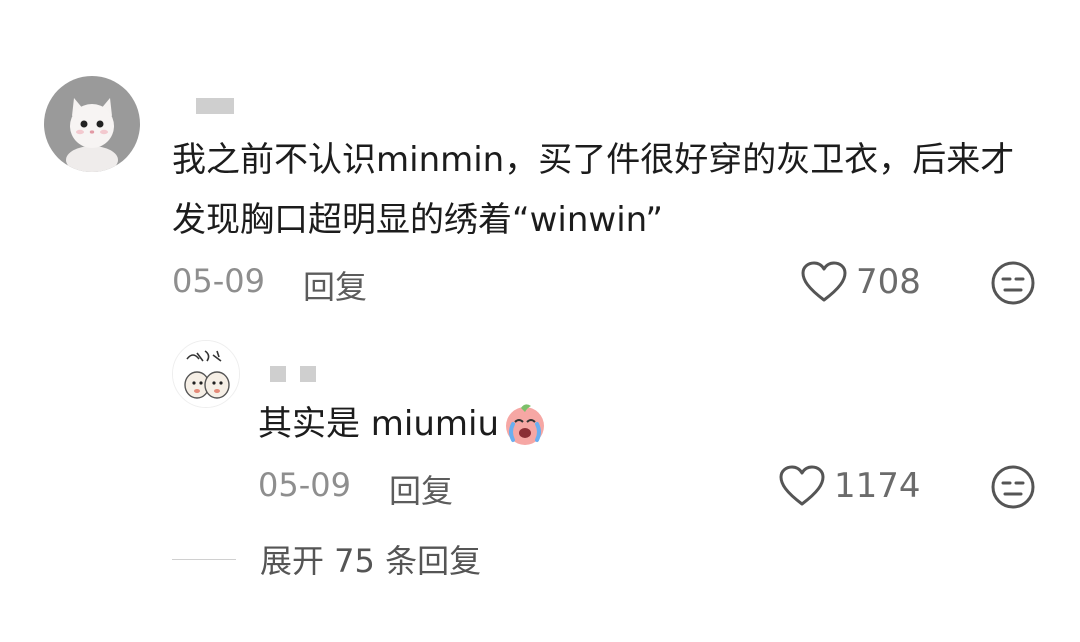  Describe the element at coordinates (888, 282) in the screenshot. I see `like-count: 708` at that location.